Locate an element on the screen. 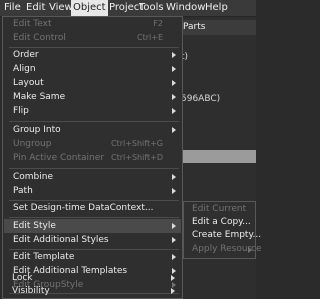 The width and height of the screenshot is (320, 299). submenu-item-label: Edit Current is located at coordinates (219, 209).